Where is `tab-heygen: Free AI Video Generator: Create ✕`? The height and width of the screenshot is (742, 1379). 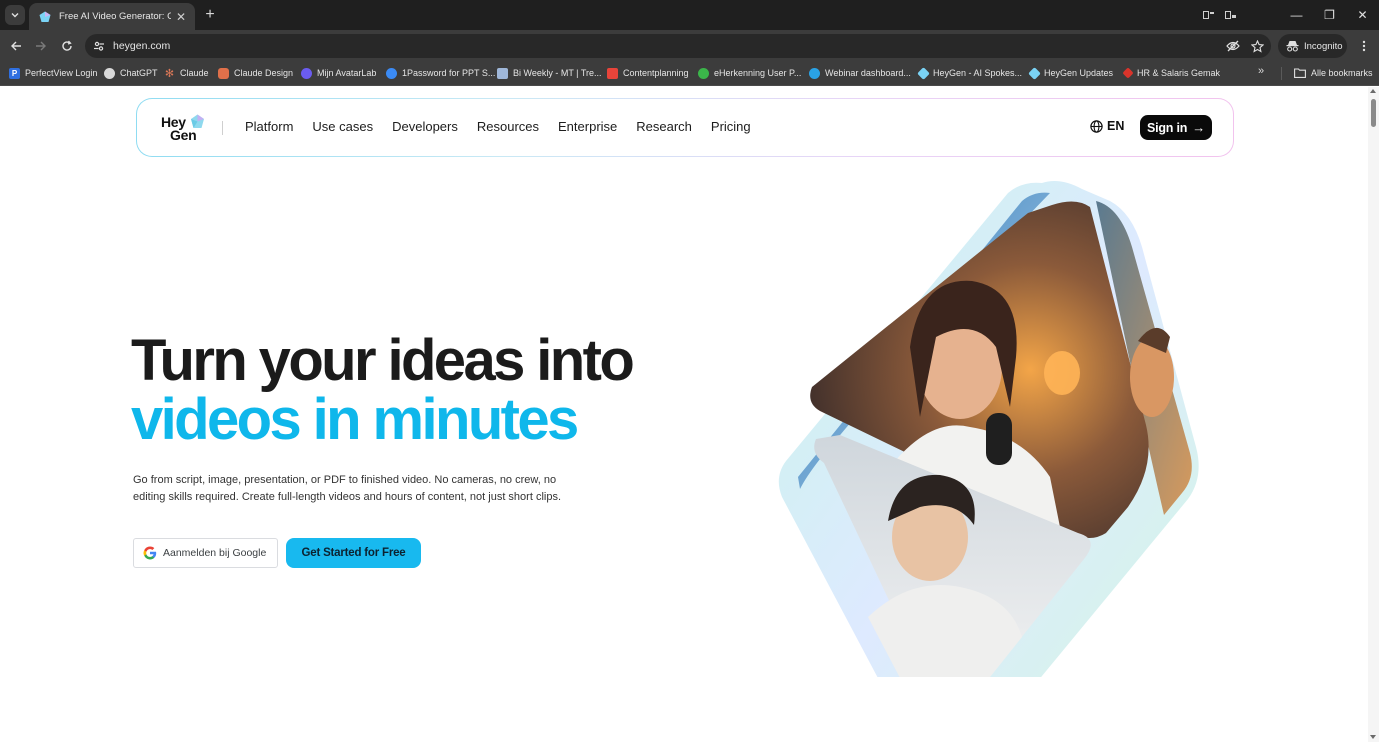 tab-heygen: Free AI Video Generator: Create ✕ is located at coordinates (112, 16).